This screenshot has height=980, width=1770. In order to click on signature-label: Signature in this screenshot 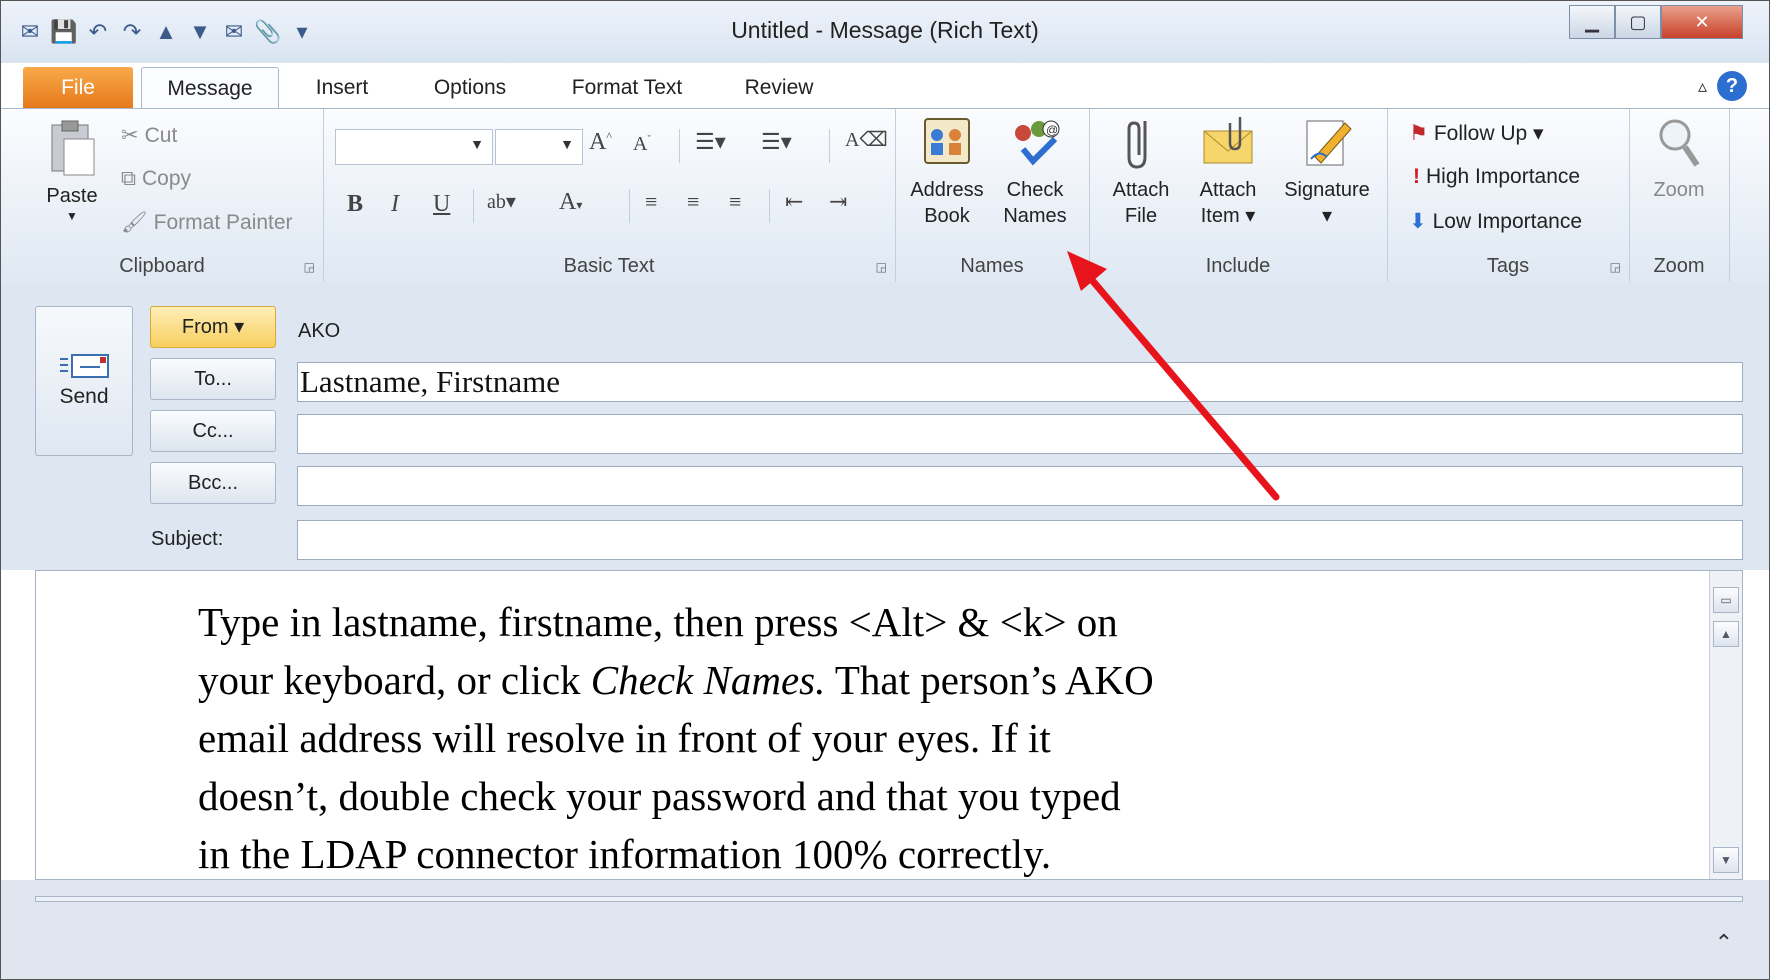, I will do `click(1327, 190)`.